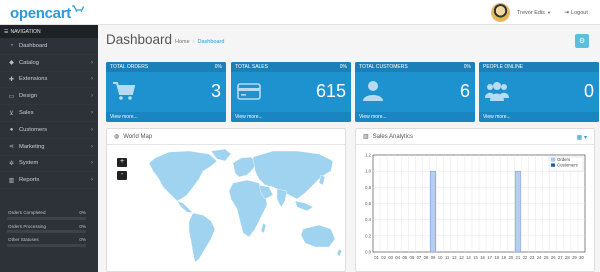 The width and height of the screenshot is (600, 272). Describe the element at coordinates (11, 129) in the screenshot. I see `user-icon: ●` at that location.